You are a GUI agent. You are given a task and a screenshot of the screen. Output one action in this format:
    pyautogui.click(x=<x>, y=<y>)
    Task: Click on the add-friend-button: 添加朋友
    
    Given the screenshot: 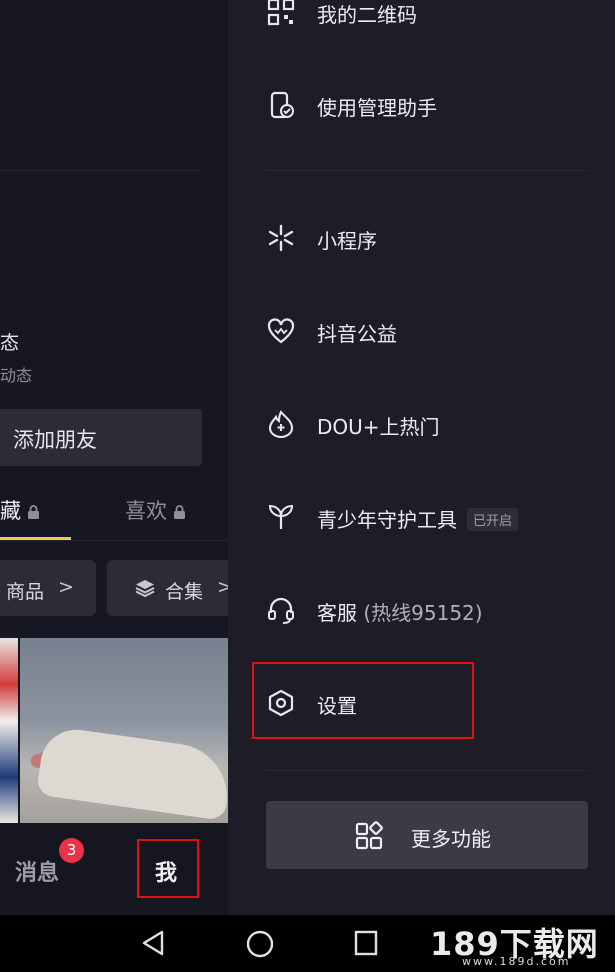 What is the action you would take?
    pyautogui.click(x=101, y=437)
    